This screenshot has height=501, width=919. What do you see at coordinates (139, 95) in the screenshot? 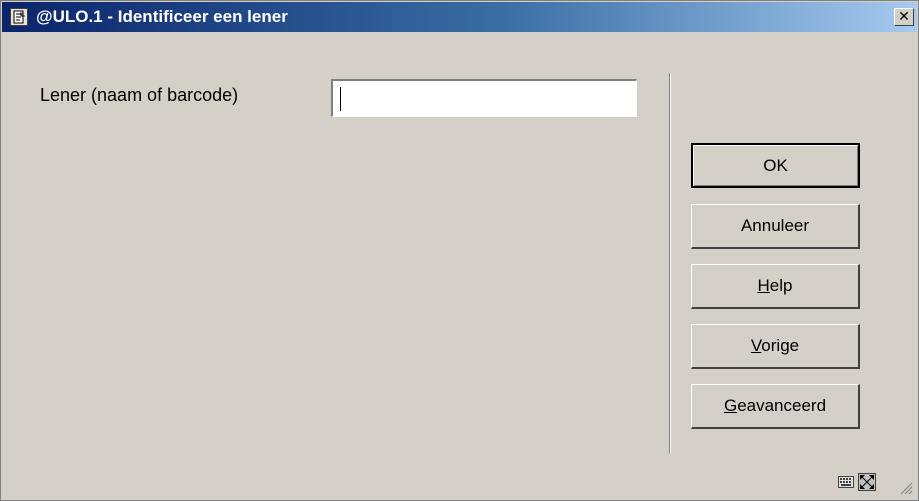
I see `lener-label: Lener (naam of barcode)` at bounding box center [139, 95].